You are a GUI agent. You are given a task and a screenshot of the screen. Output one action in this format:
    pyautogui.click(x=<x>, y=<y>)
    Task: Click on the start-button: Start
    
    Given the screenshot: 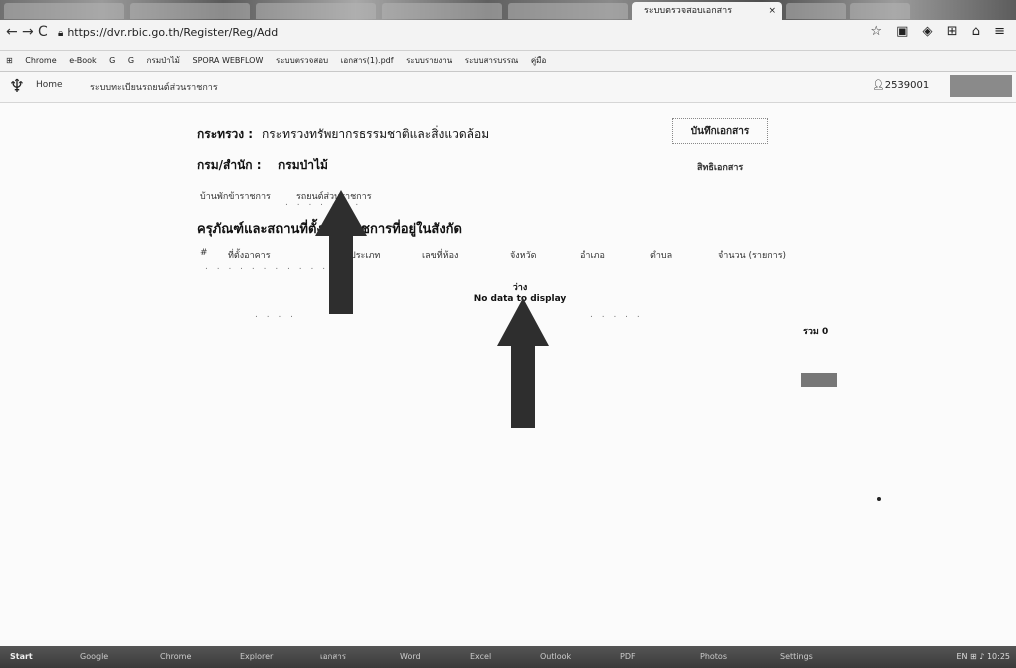 What is the action you would take?
    pyautogui.click(x=21, y=657)
    